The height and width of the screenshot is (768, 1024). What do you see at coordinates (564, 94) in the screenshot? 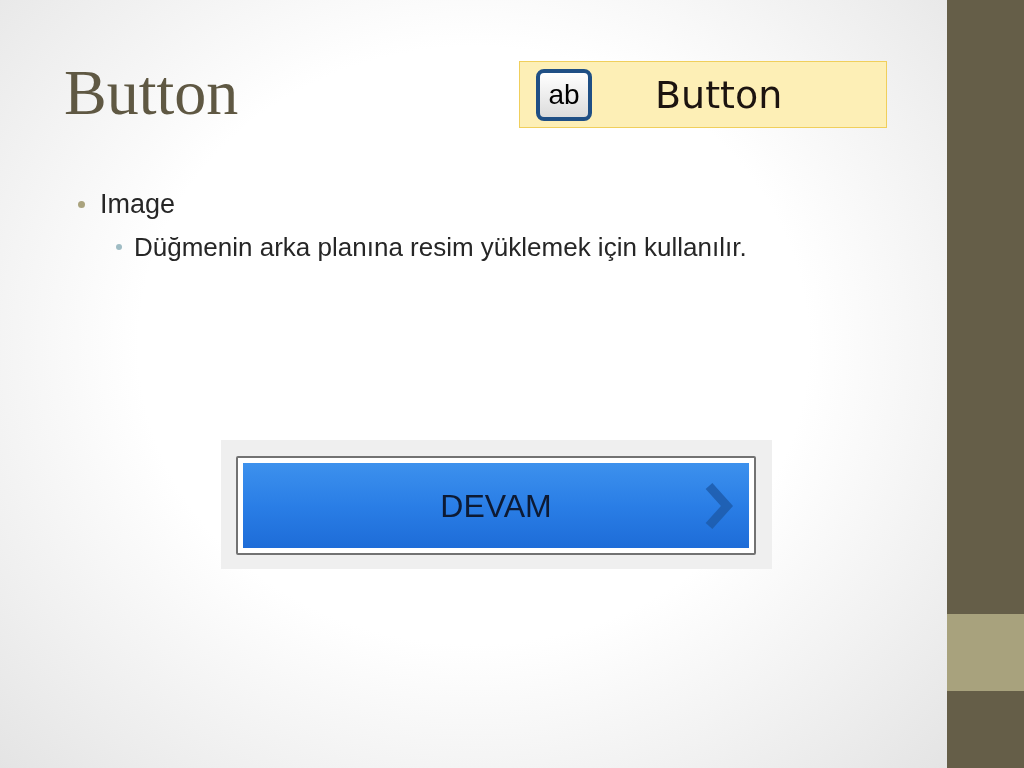
I see `text-box-icon: ab` at bounding box center [564, 94].